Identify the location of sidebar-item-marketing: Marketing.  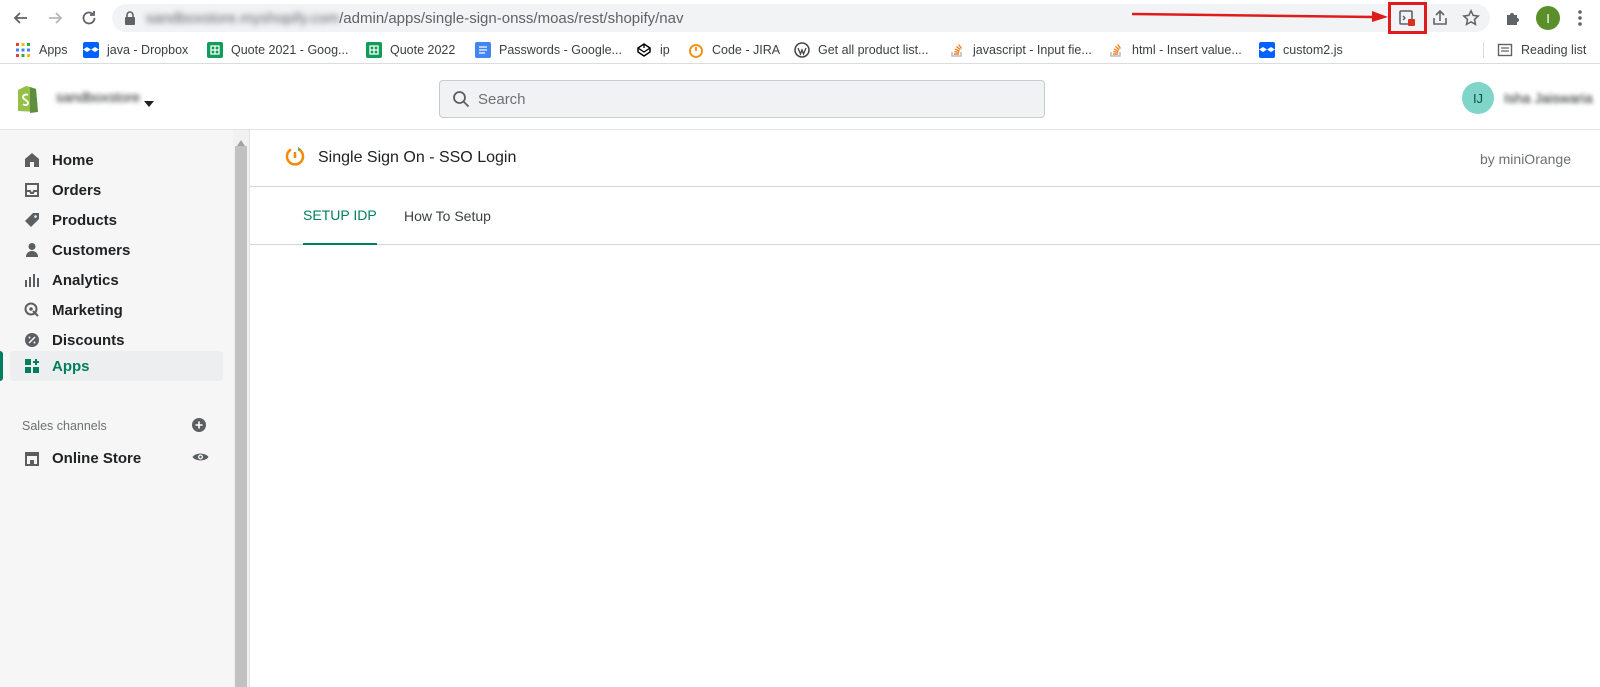
(116, 310).